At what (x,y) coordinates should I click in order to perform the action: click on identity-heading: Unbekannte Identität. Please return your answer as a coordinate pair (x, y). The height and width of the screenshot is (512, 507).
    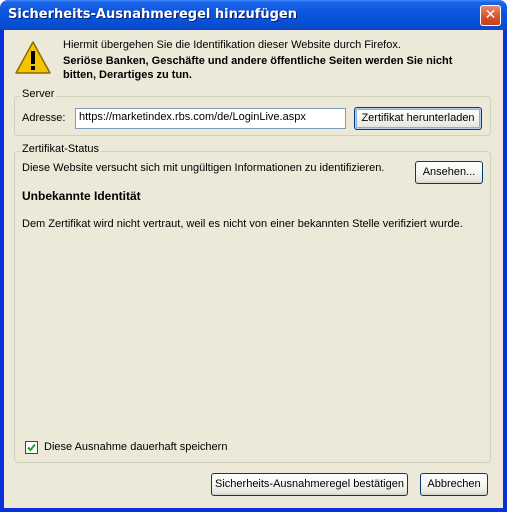
    Looking at the image, I should click on (81, 196).